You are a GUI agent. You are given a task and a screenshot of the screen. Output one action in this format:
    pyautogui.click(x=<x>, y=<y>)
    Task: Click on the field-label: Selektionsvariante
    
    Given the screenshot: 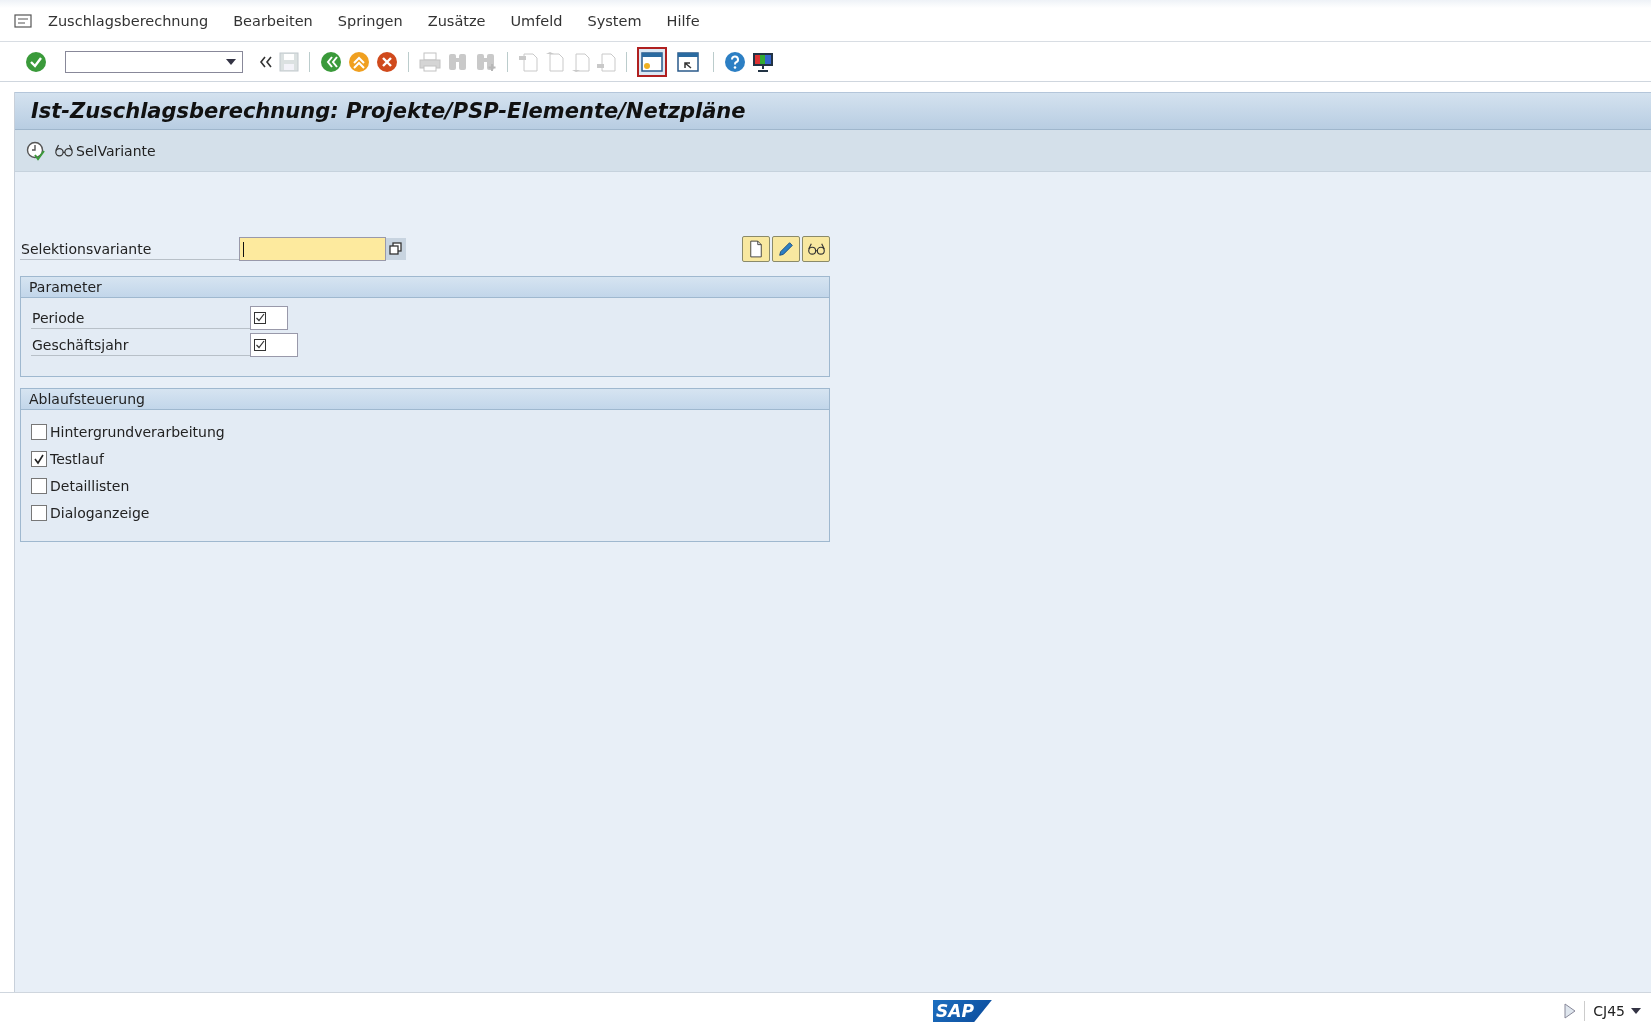 What is the action you would take?
    pyautogui.click(x=129, y=249)
    